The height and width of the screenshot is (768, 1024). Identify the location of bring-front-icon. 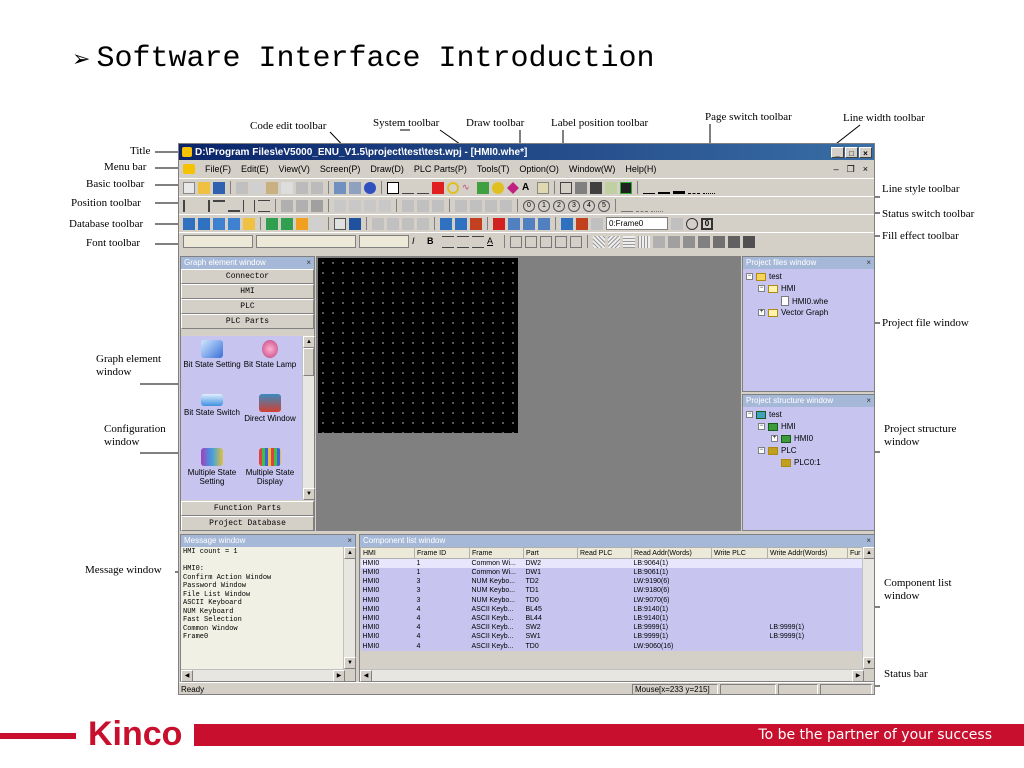
(340, 205).